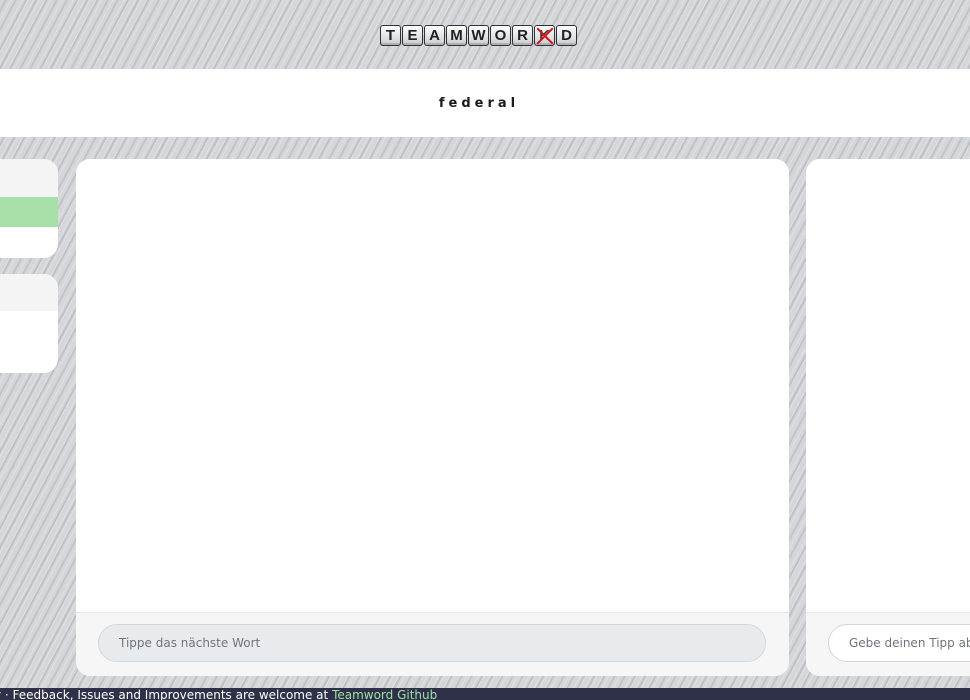 This screenshot has height=700, width=970. I want to click on logo-tile-r: R, so click(522, 35).